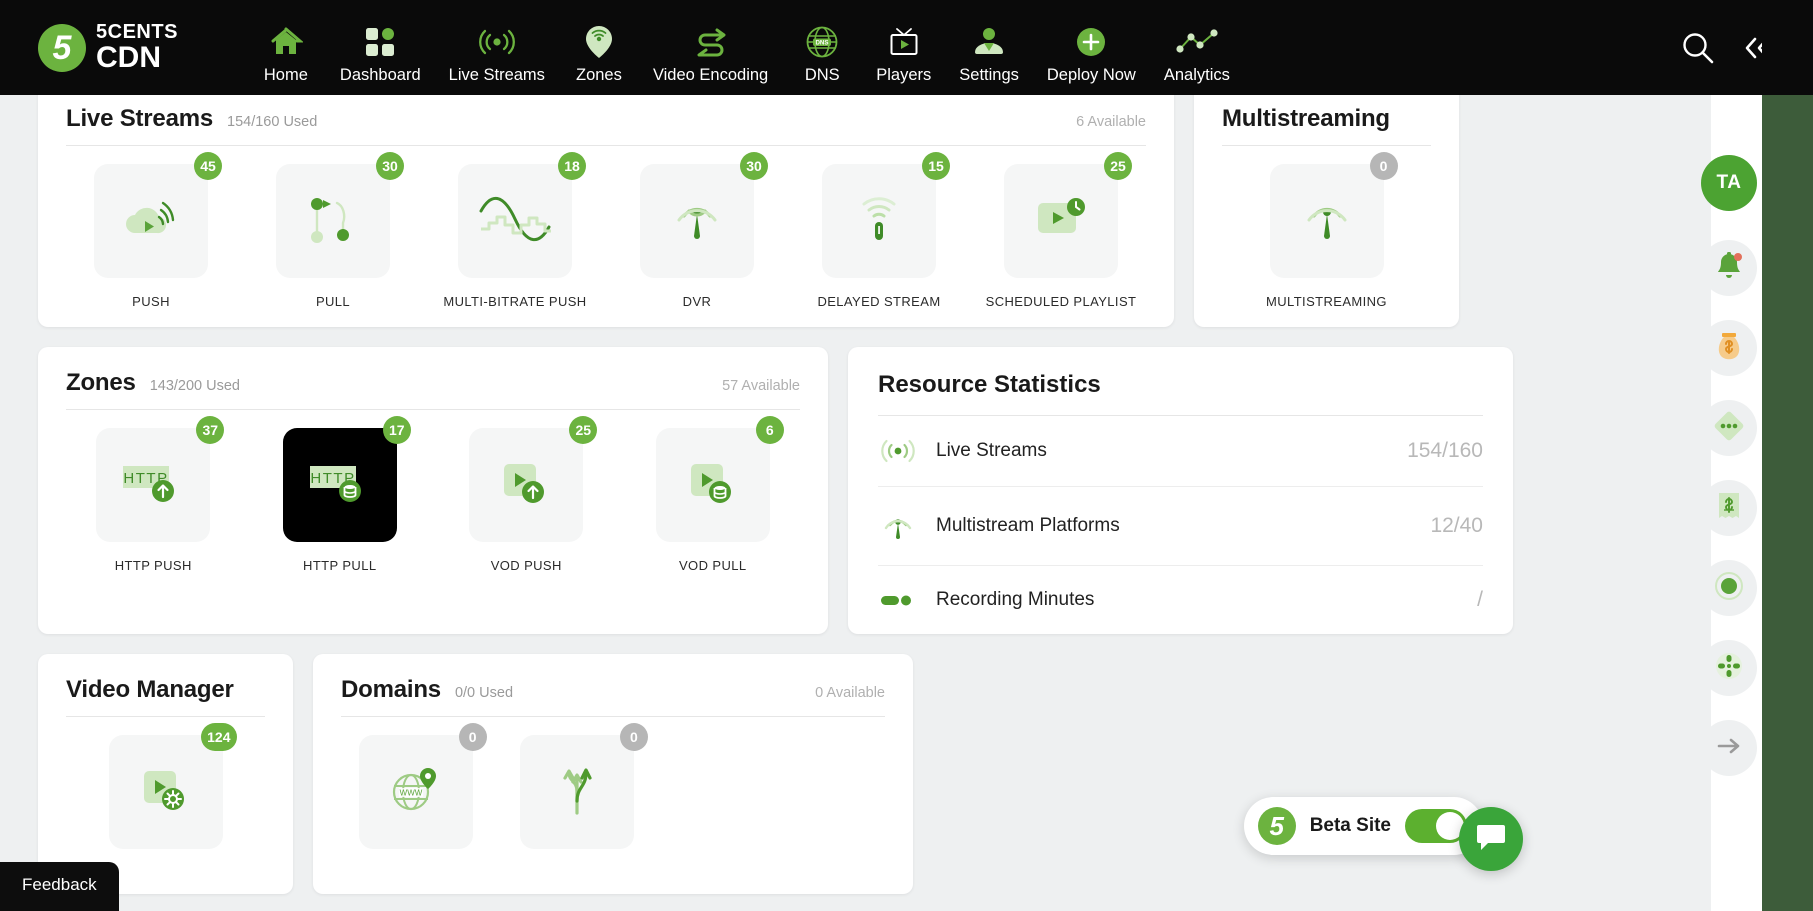  I want to click on record-button, so click(1729, 588).